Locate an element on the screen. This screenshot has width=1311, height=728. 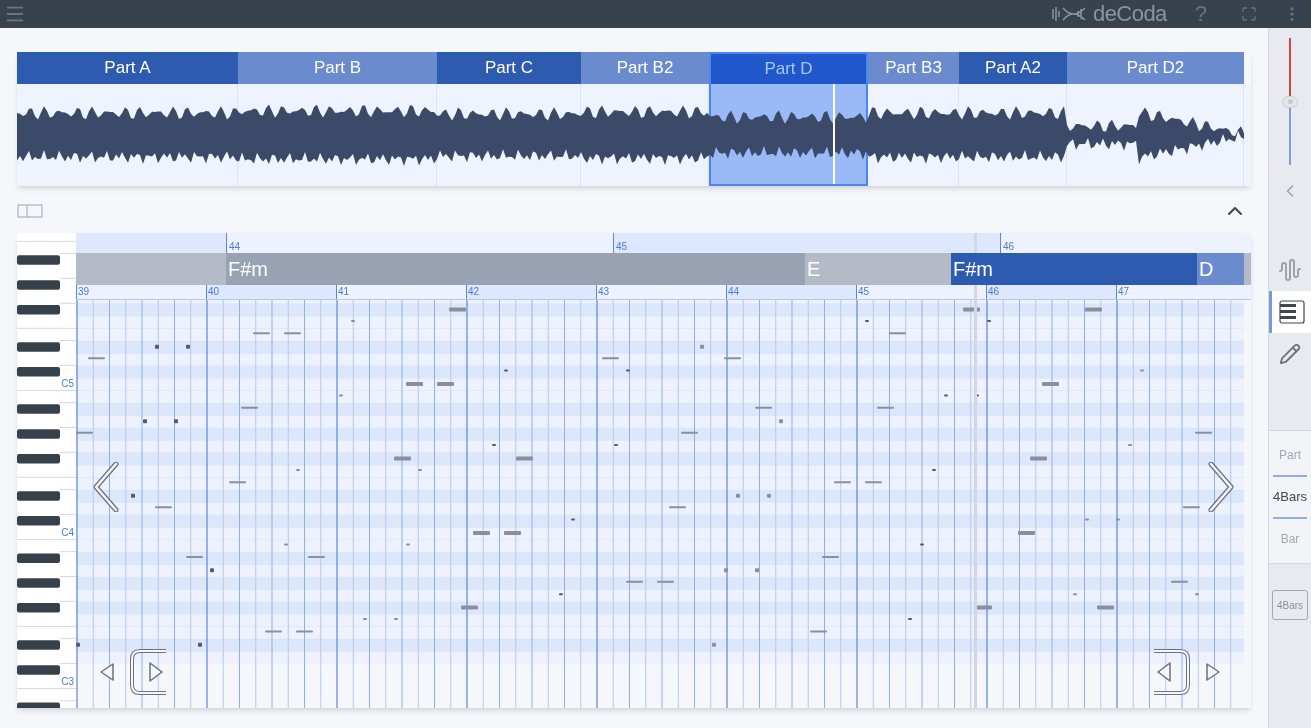
zoom-option: Bar is located at coordinates (1290, 539).